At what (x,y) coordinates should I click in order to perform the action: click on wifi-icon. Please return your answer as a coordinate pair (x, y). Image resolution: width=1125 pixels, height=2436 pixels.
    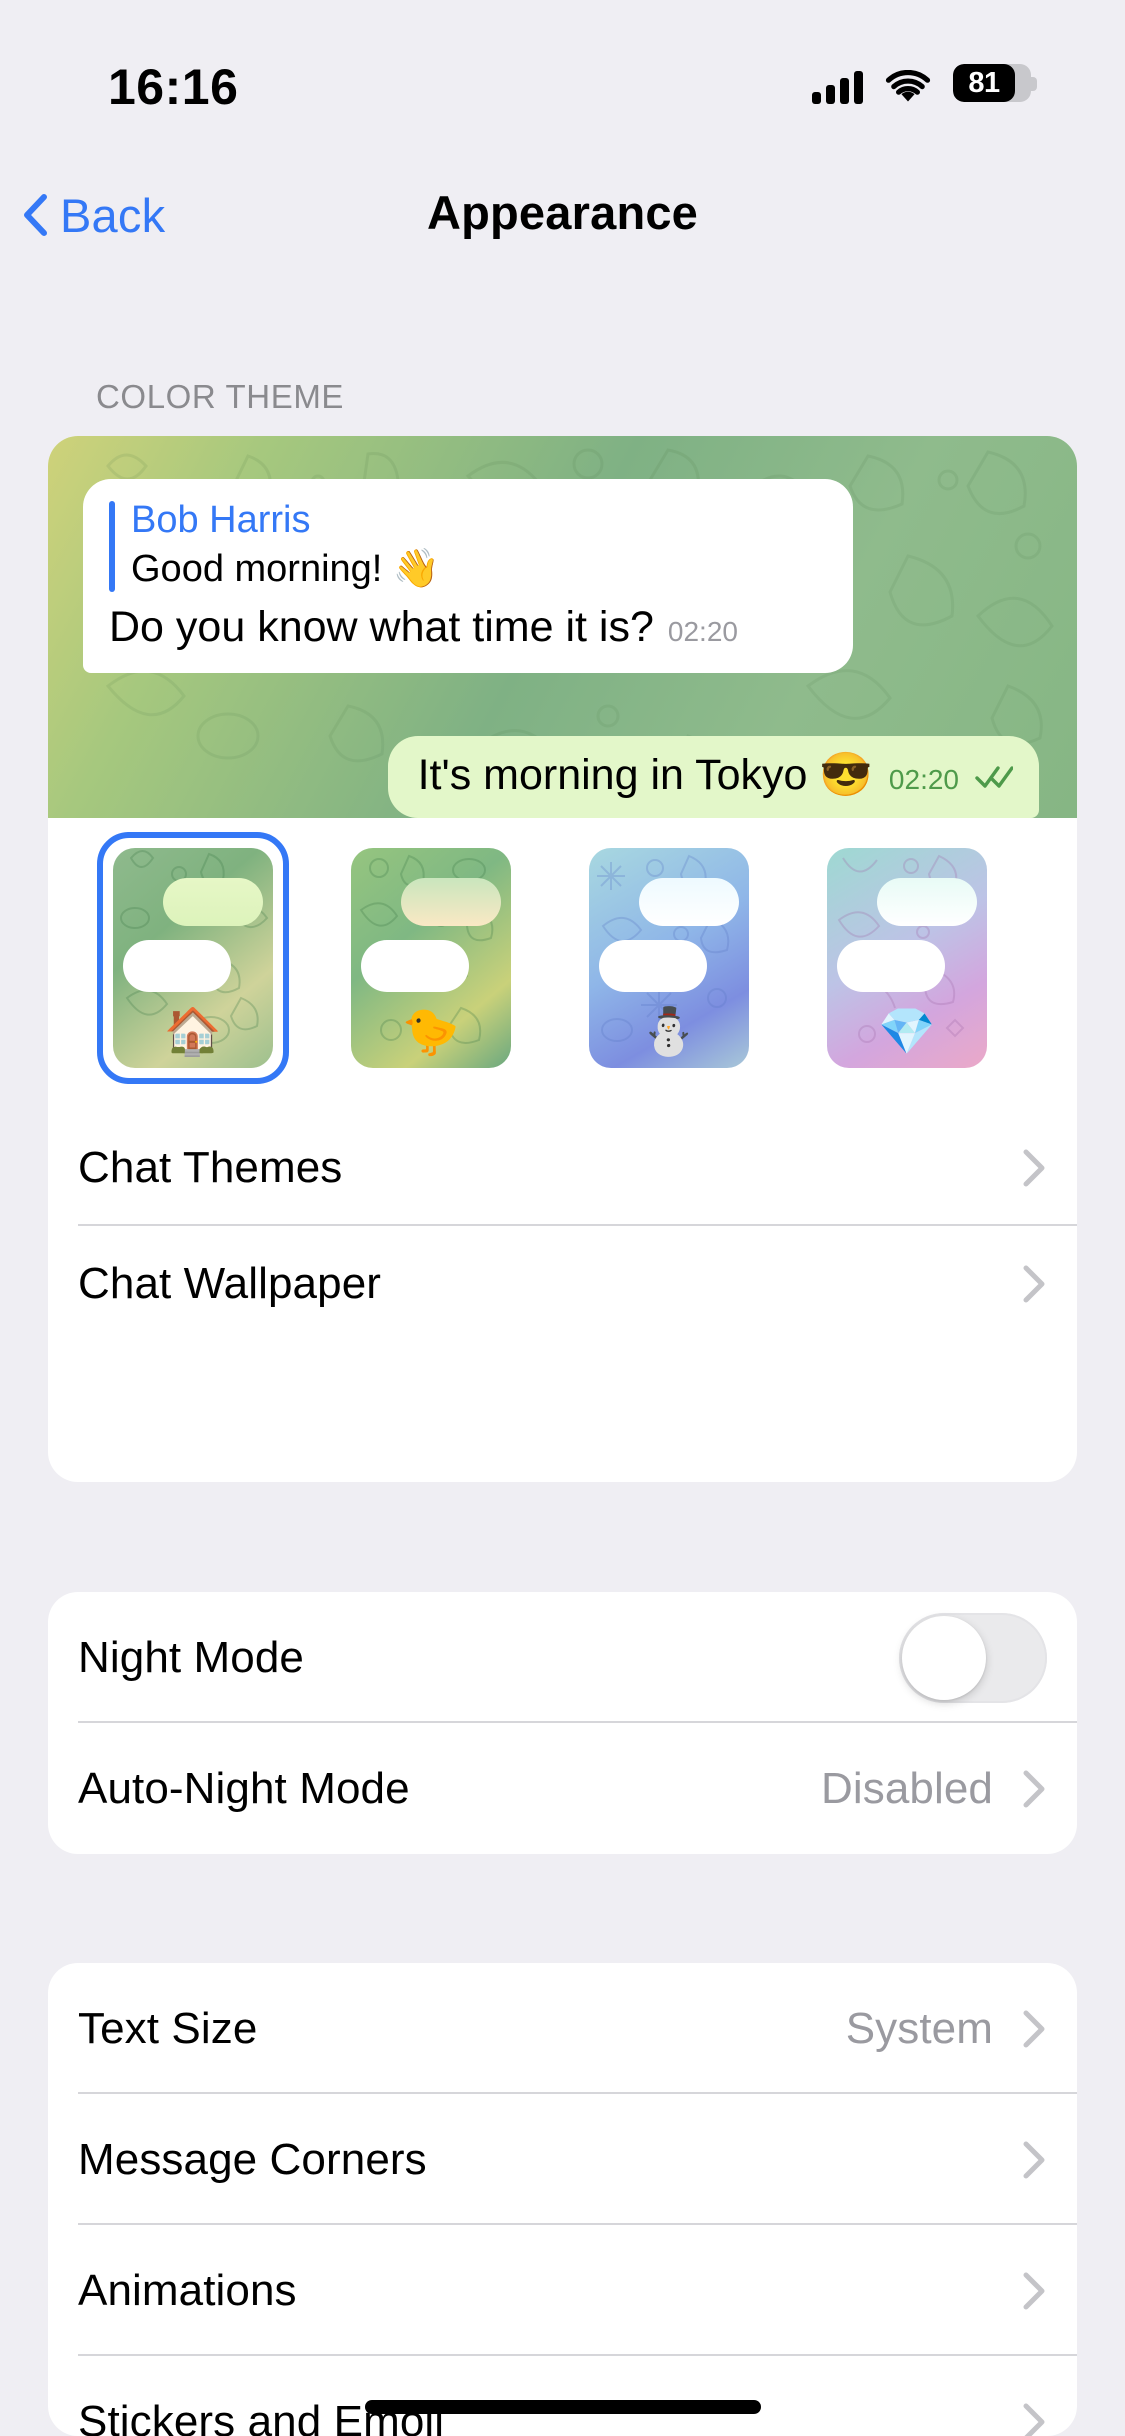
    Looking at the image, I should click on (908, 87).